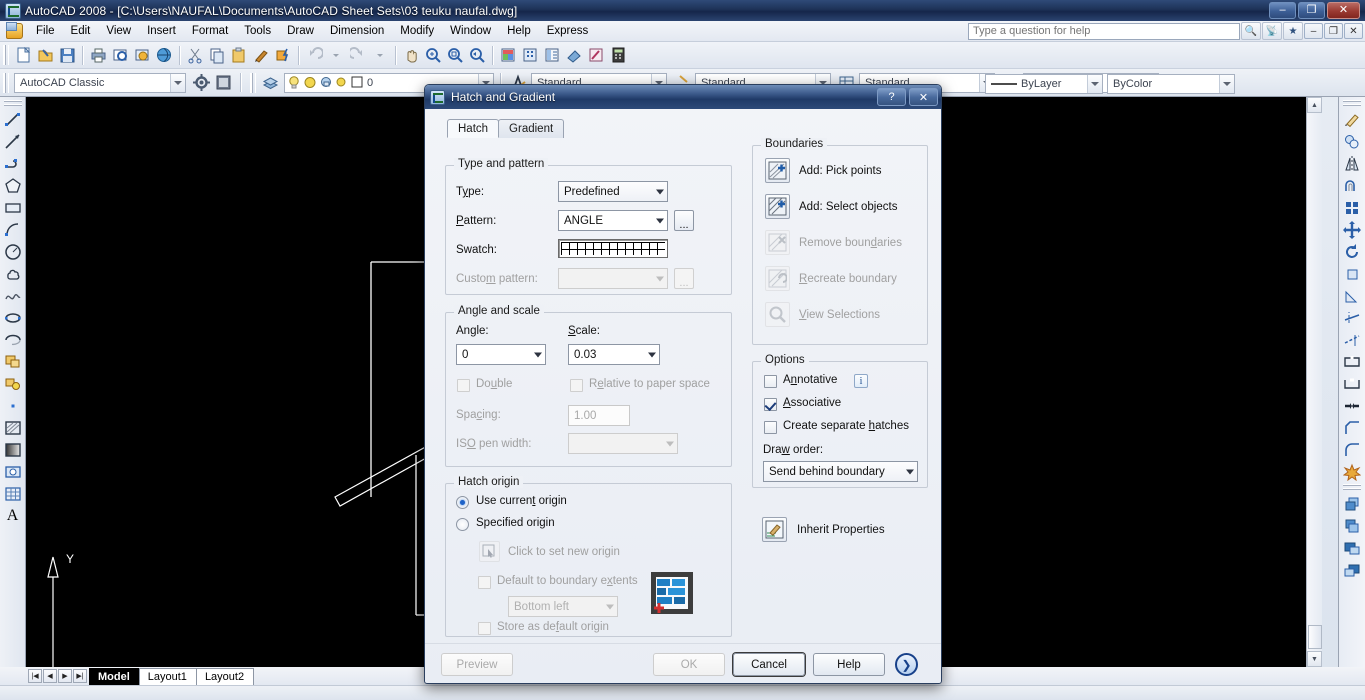 The height and width of the screenshot is (700, 1365). What do you see at coordinates (1352, 526) in the screenshot?
I see `send-to-back-icon` at bounding box center [1352, 526].